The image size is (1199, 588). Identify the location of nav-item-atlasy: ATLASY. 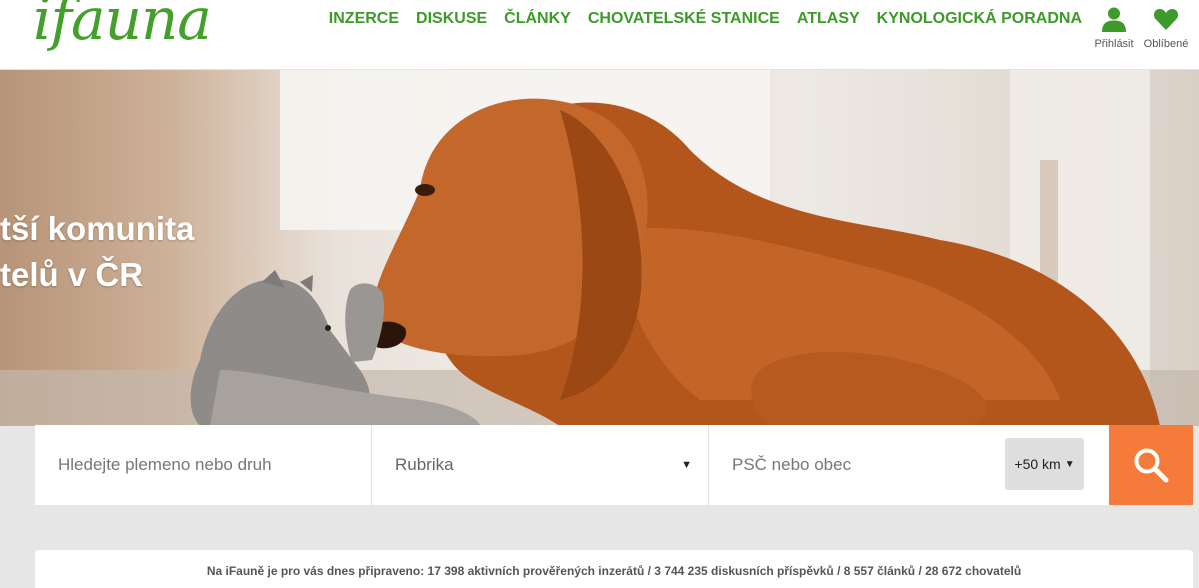
(828, 19).